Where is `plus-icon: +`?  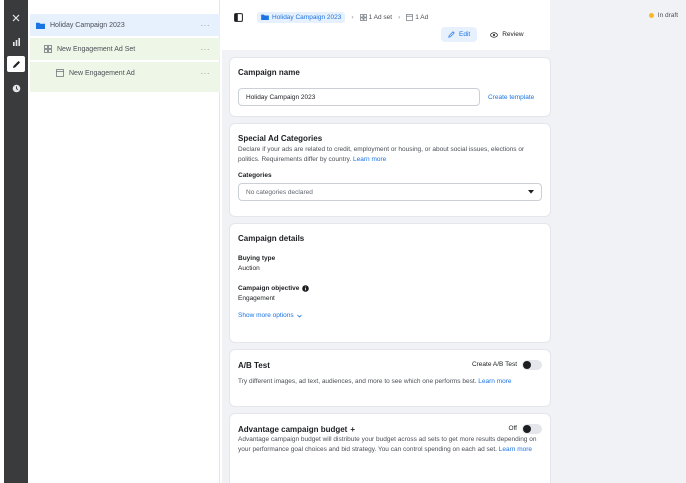
plus-icon: + is located at coordinates (353, 429).